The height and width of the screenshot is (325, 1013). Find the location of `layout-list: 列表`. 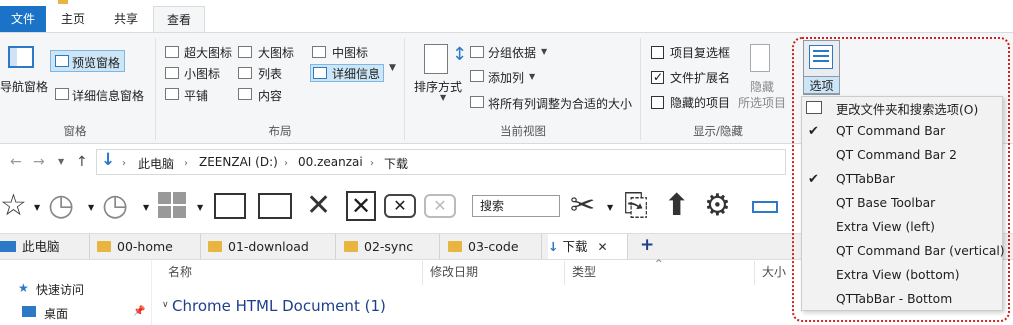

layout-list: 列表 is located at coordinates (270, 73).